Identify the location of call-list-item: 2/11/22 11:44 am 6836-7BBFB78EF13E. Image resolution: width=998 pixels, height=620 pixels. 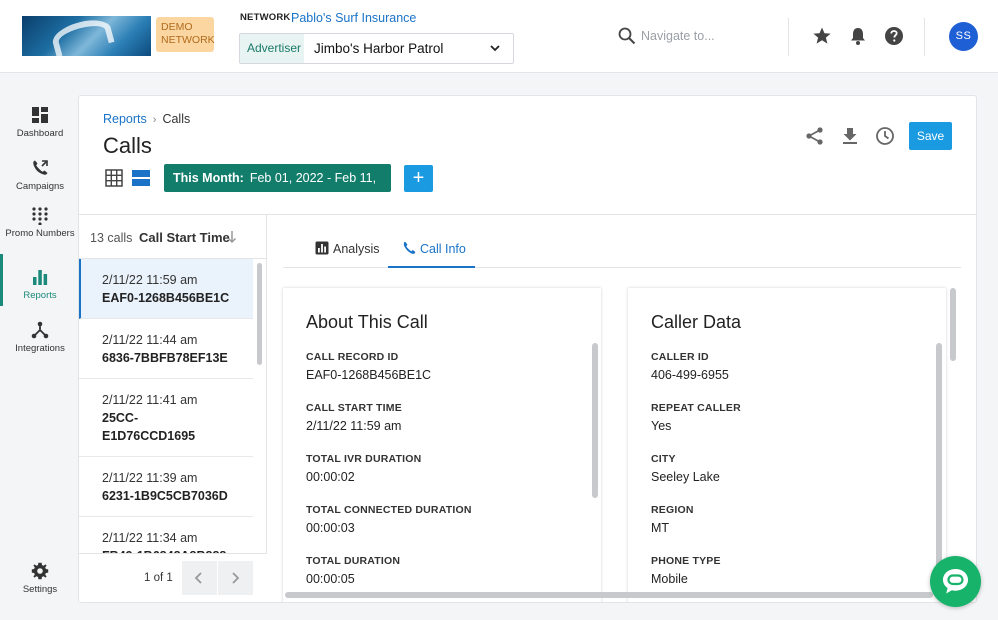
(166, 349).